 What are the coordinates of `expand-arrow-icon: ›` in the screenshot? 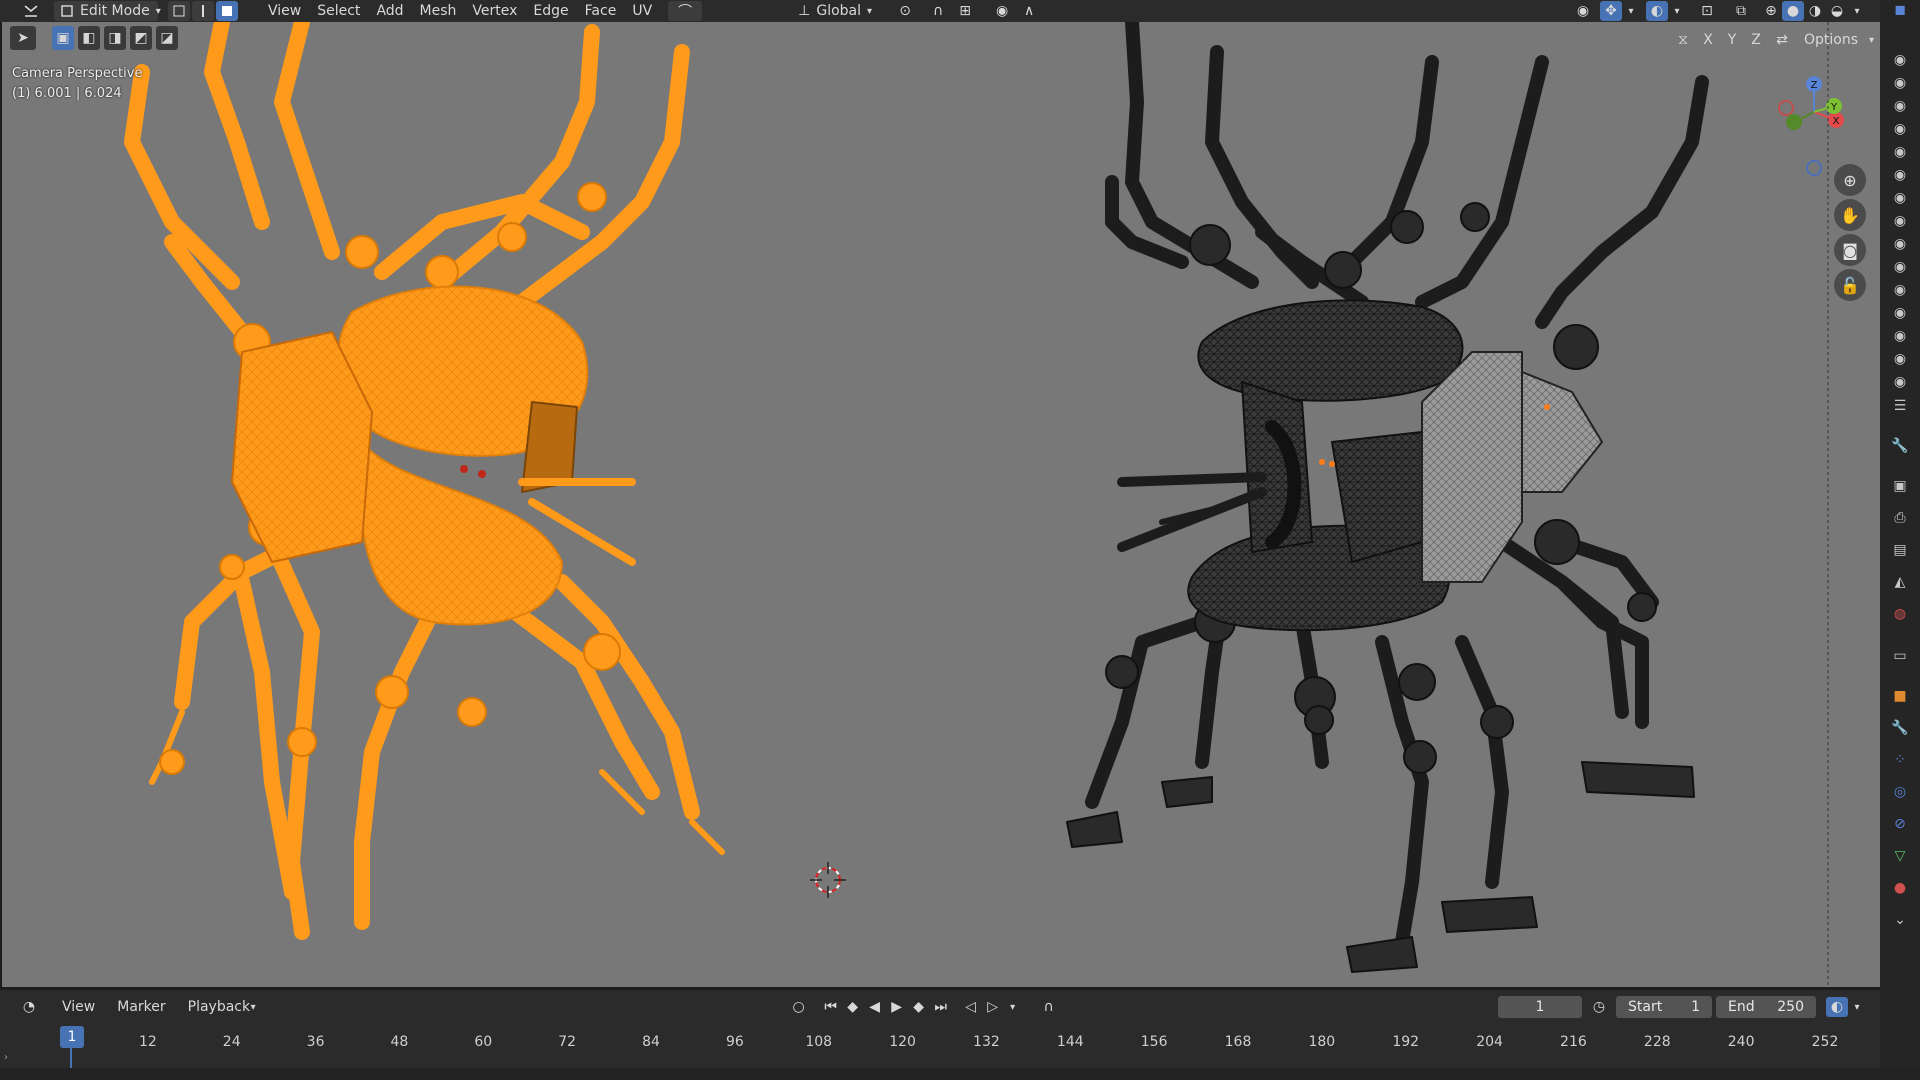 It's located at (6, 1057).